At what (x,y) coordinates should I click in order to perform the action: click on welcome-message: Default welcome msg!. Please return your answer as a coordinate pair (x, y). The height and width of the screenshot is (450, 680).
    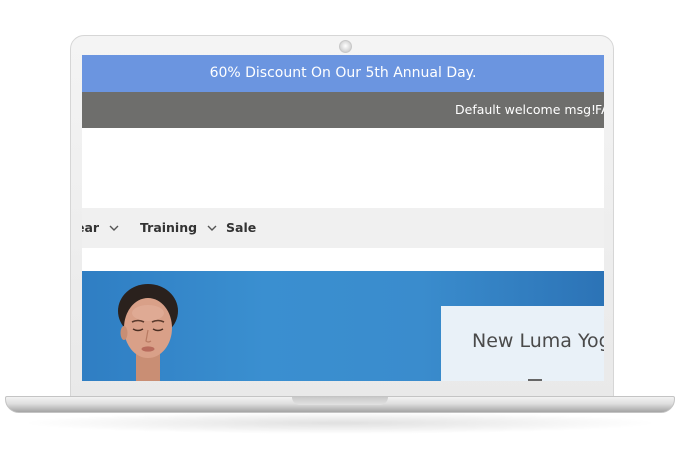
    Looking at the image, I should click on (526, 109).